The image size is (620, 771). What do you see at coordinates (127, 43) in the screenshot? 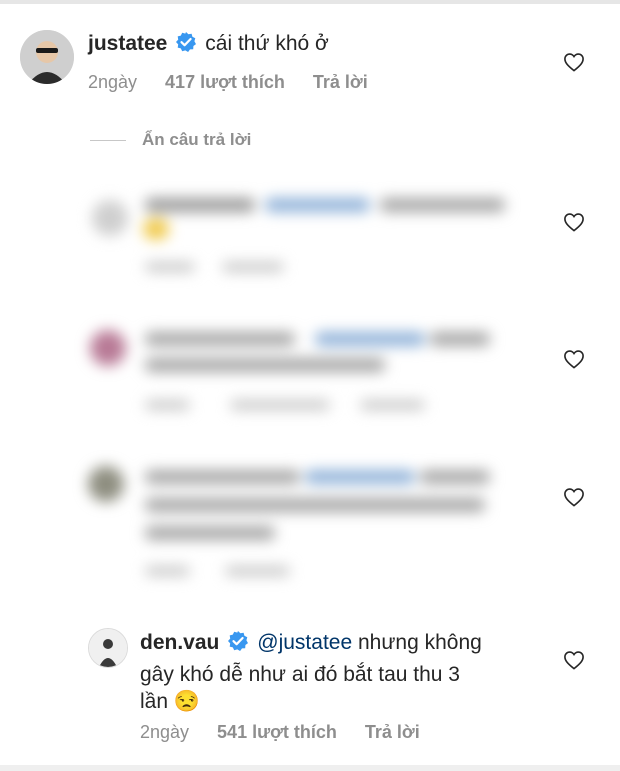
I see `username: justatee` at bounding box center [127, 43].